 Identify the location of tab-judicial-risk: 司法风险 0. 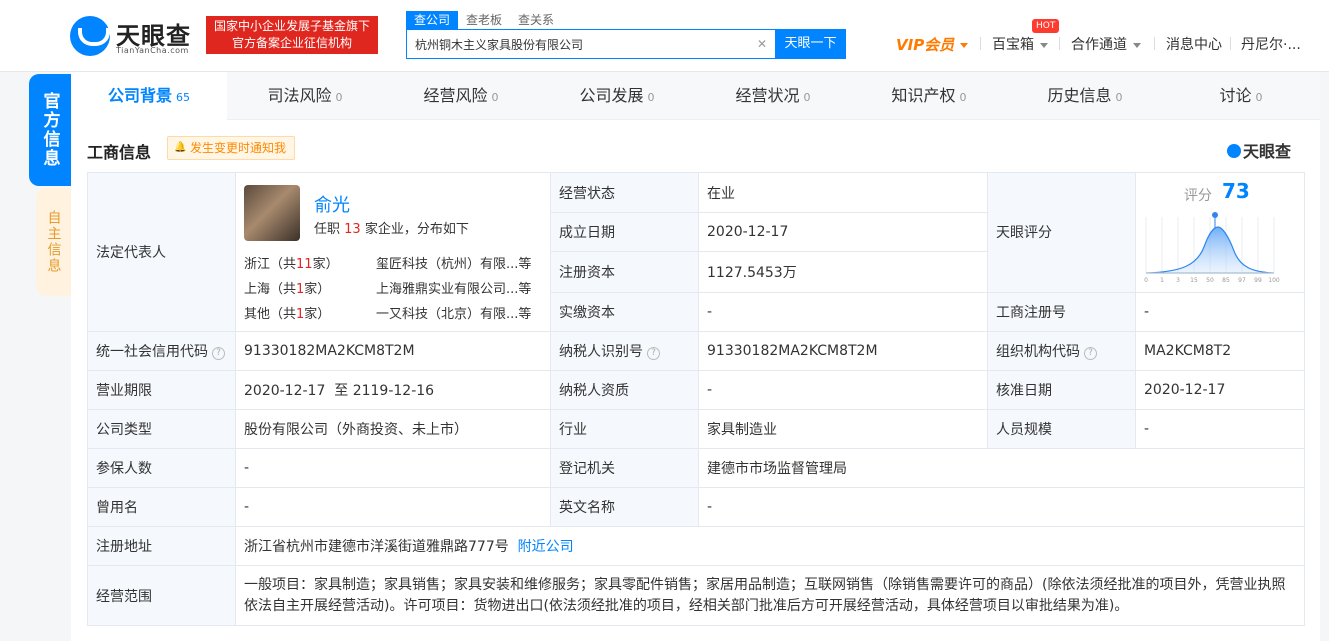
(305, 96).